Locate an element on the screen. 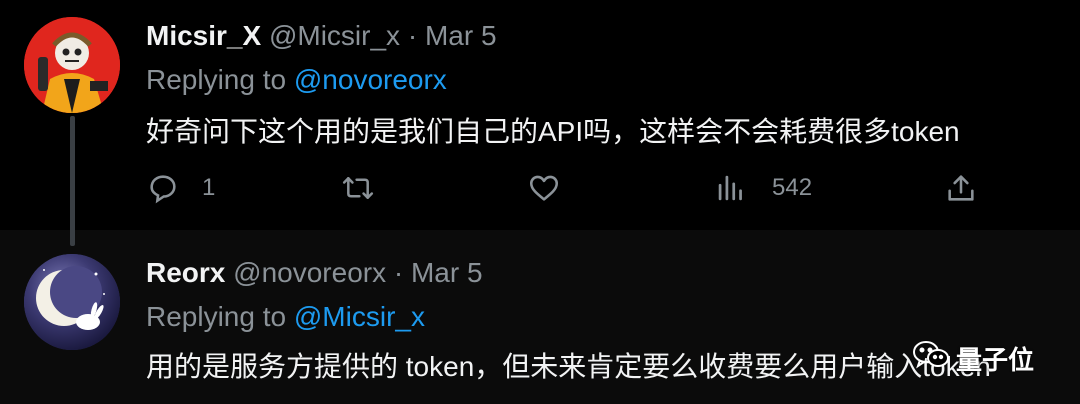  avatar-micsir is located at coordinates (72, 65).